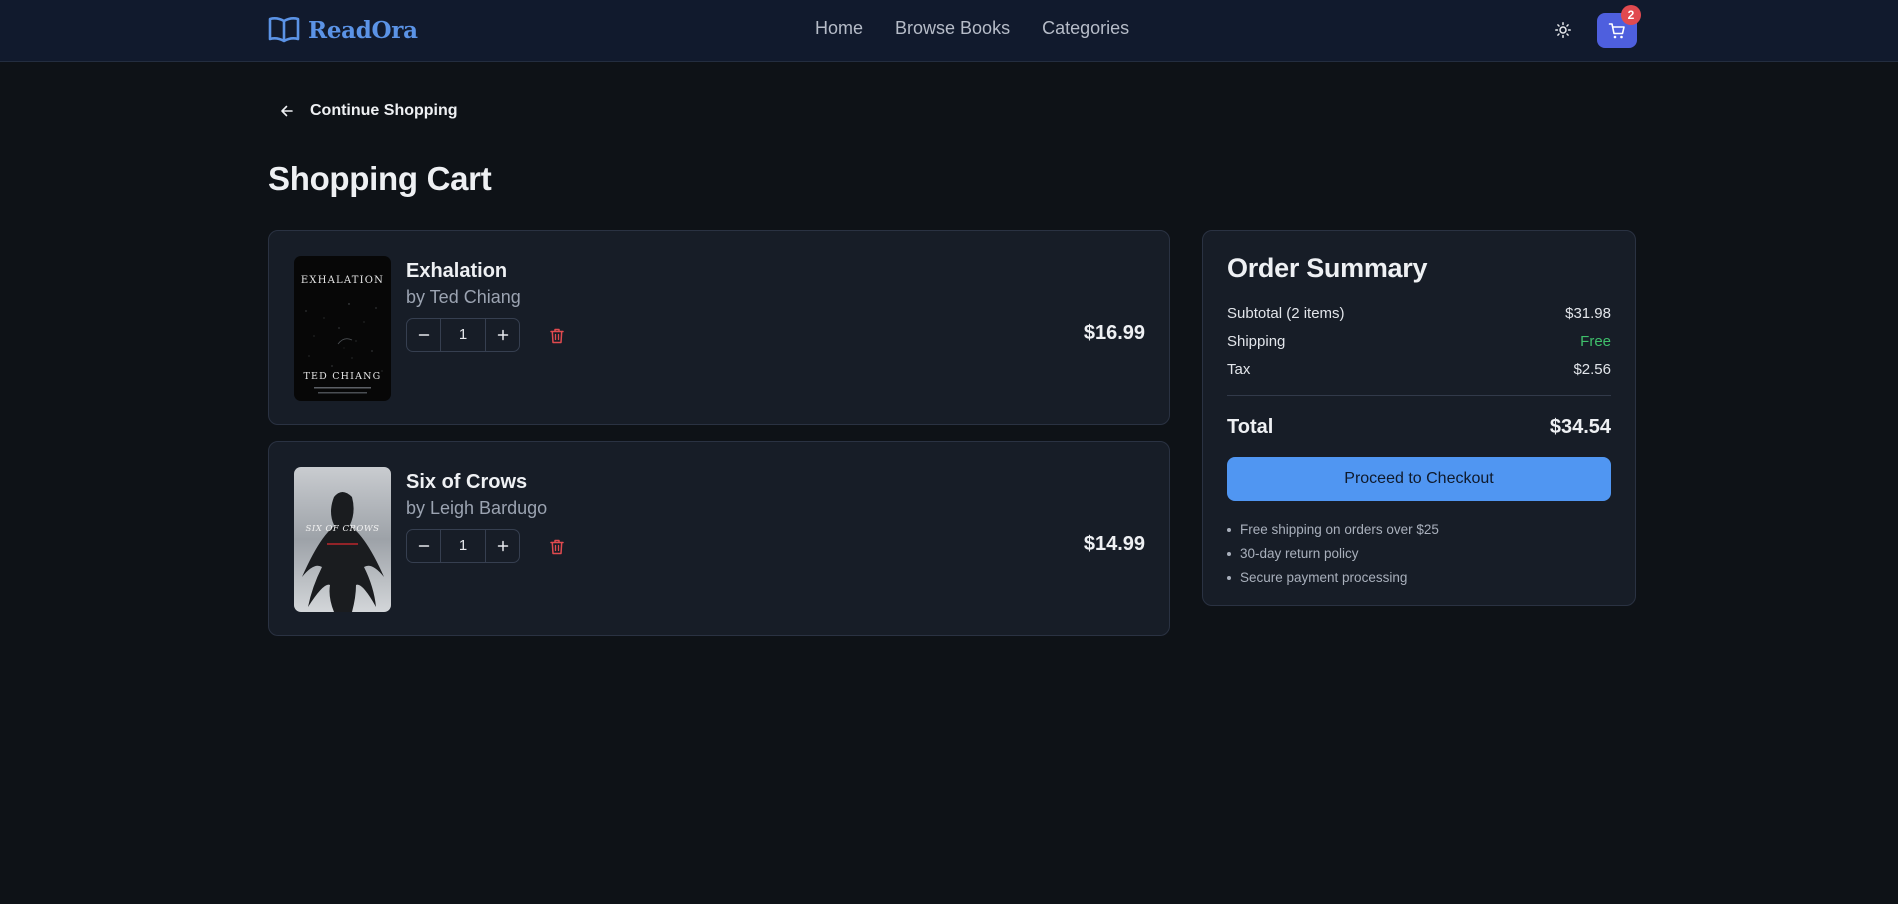 The height and width of the screenshot is (904, 1898). I want to click on tax-label: Tax, so click(1239, 369).